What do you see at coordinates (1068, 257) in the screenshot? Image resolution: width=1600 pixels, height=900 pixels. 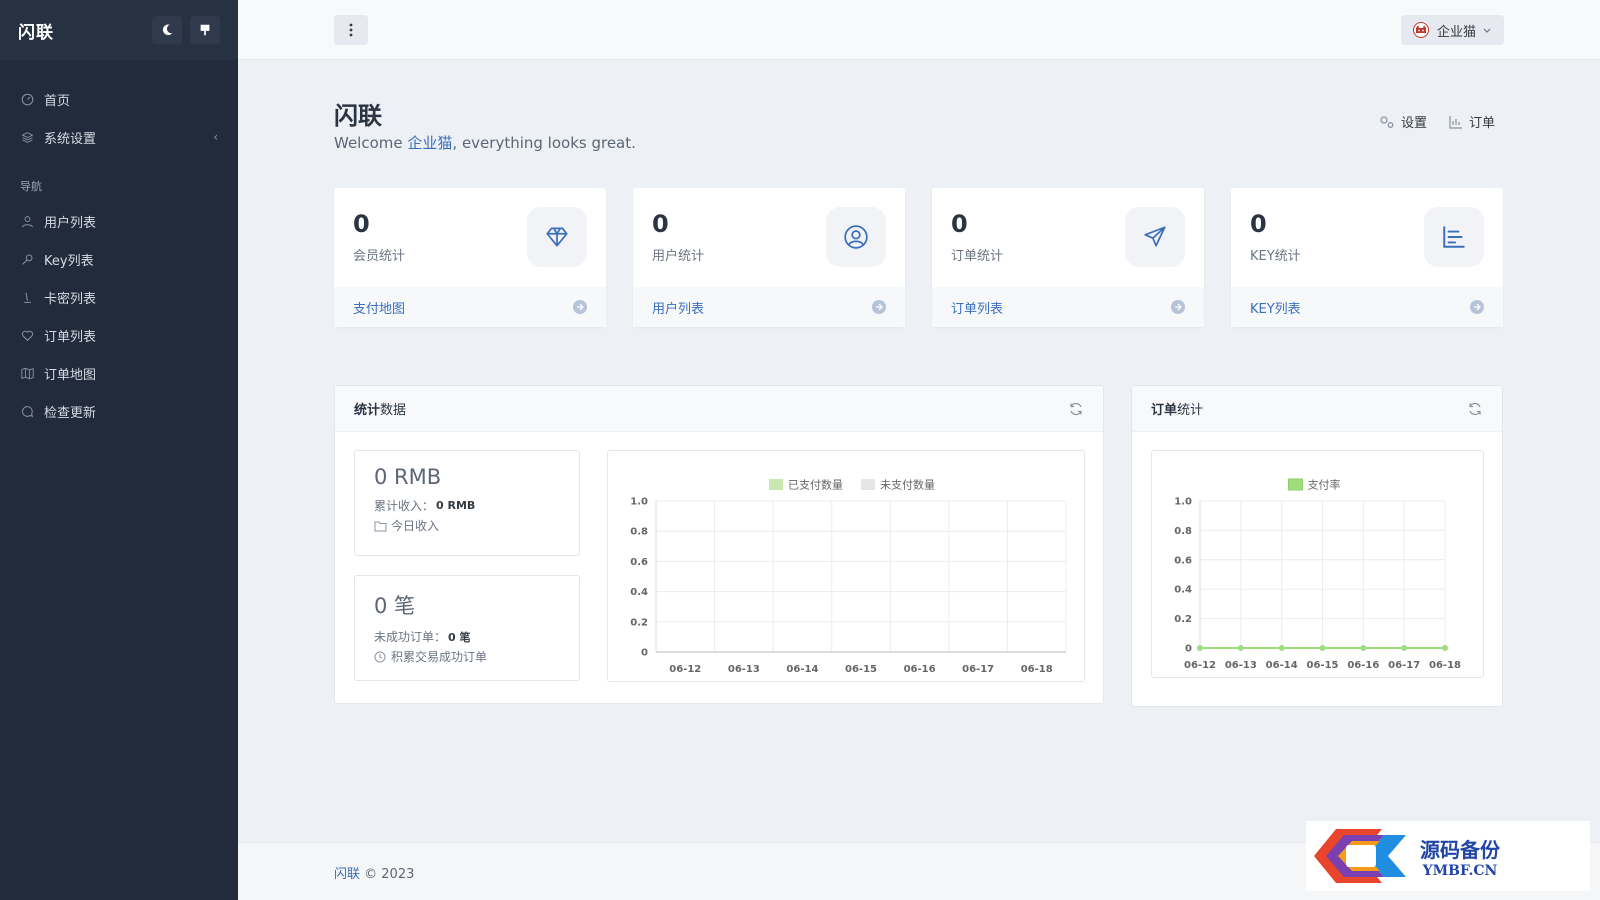 I see `stat-card-orders: 0 订单统计 订单列表` at bounding box center [1068, 257].